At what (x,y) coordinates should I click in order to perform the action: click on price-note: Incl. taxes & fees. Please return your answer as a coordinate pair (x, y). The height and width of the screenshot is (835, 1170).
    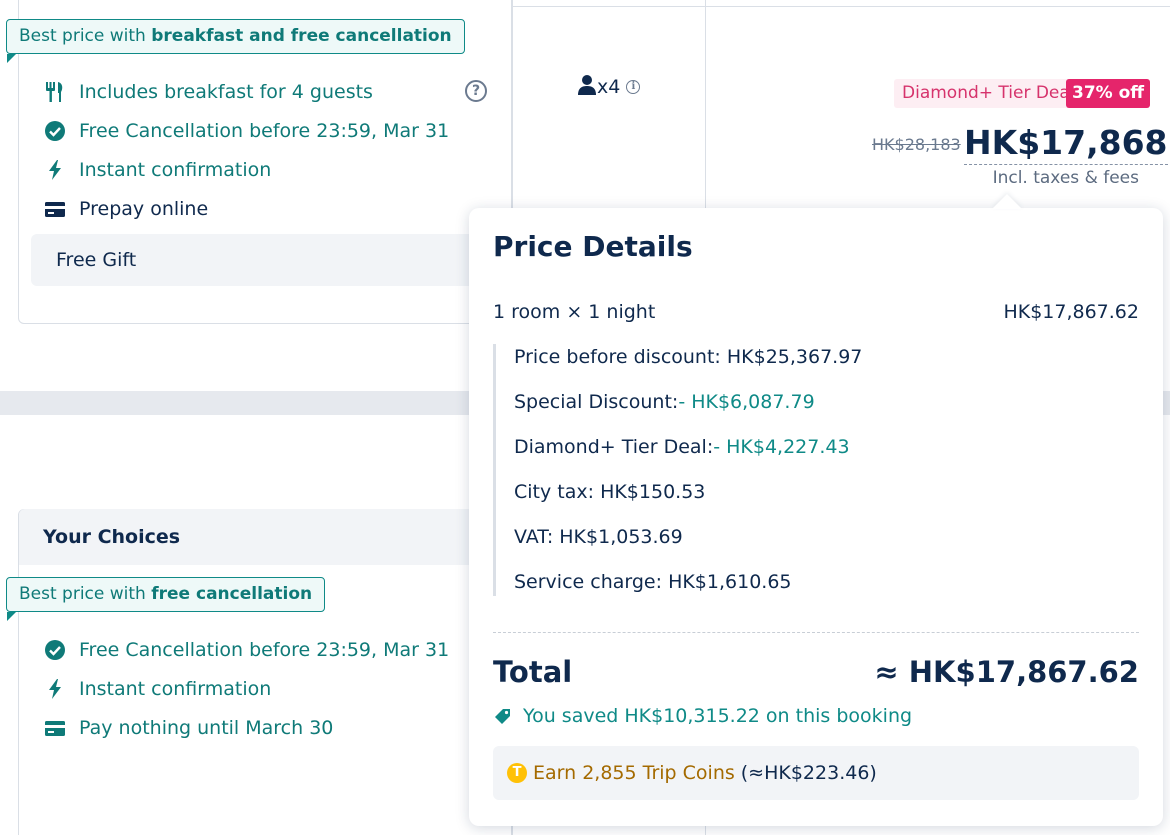
    Looking at the image, I should click on (1065, 178).